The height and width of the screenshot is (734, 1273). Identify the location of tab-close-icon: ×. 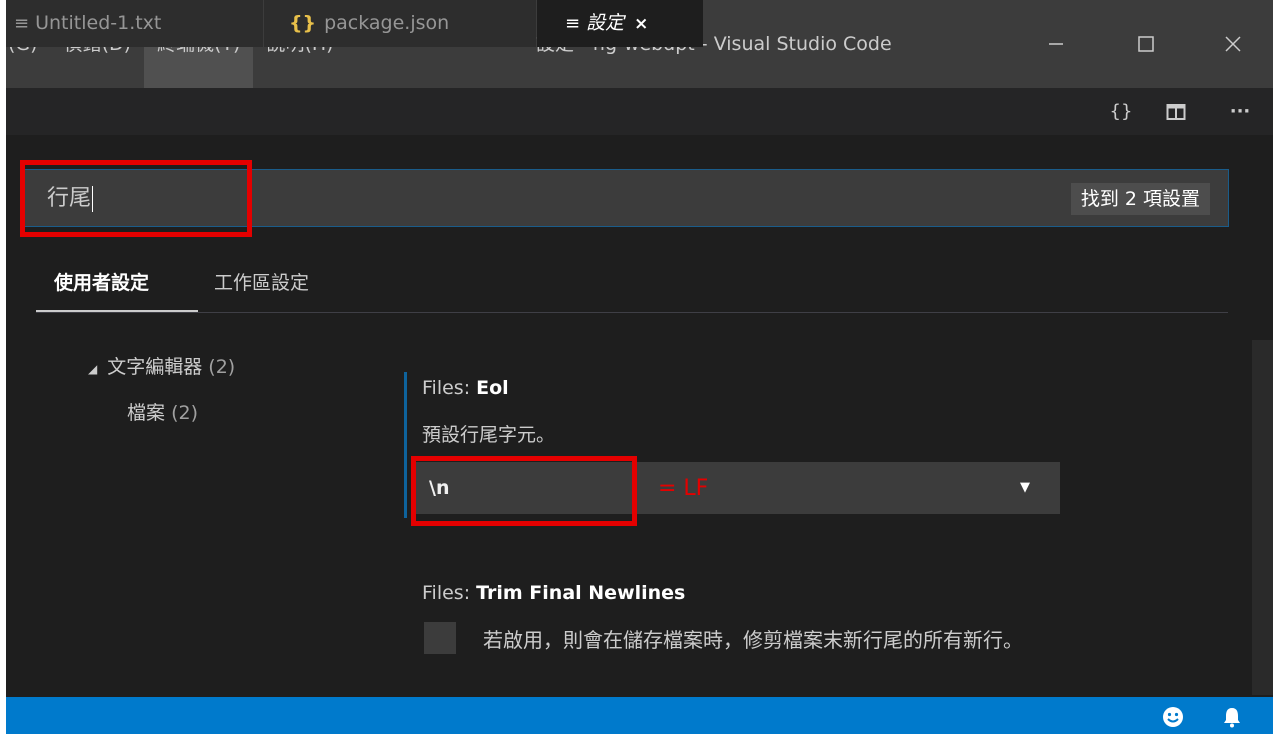
(641, 24).